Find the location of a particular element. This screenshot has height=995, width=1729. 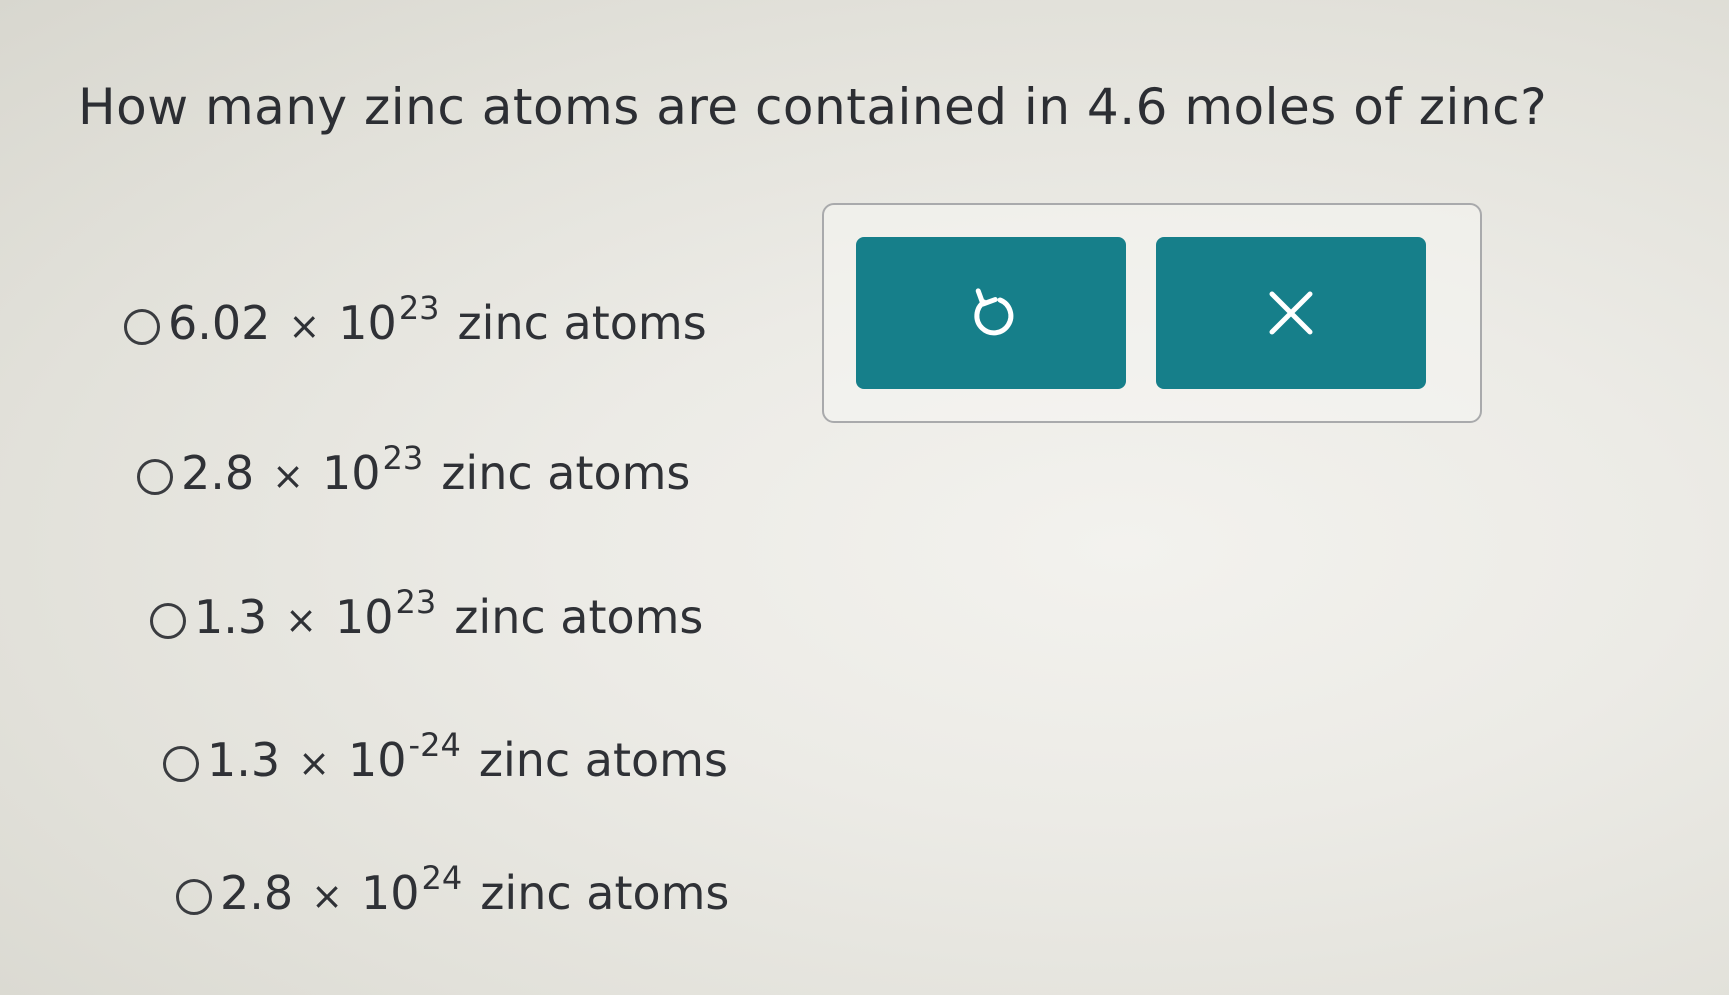

answer-toolbox is located at coordinates (1152, 313).